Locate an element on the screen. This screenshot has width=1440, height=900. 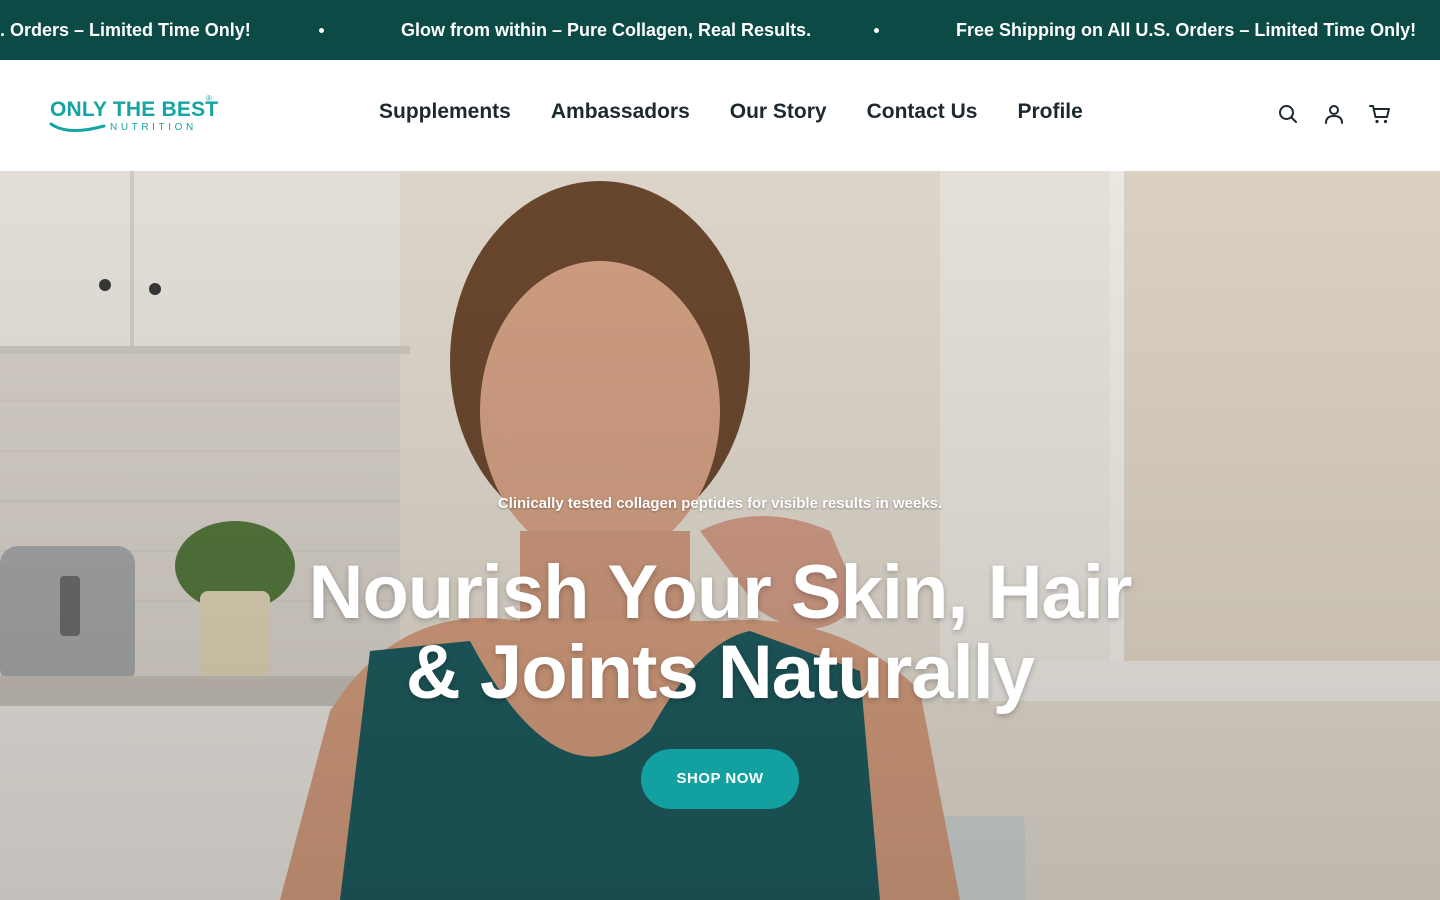
announcement-text: . Orders – Limited Time Only! is located at coordinates (125, 30).